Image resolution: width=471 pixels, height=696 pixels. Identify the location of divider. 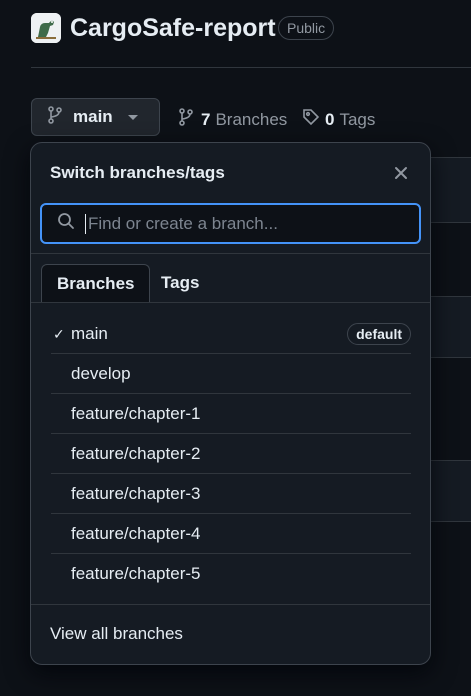
(230, 253).